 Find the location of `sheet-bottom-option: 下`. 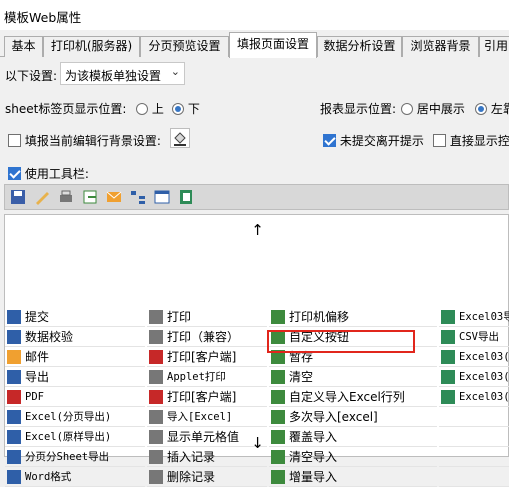

sheet-bottom-option: 下 is located at coordinates (186, 108).